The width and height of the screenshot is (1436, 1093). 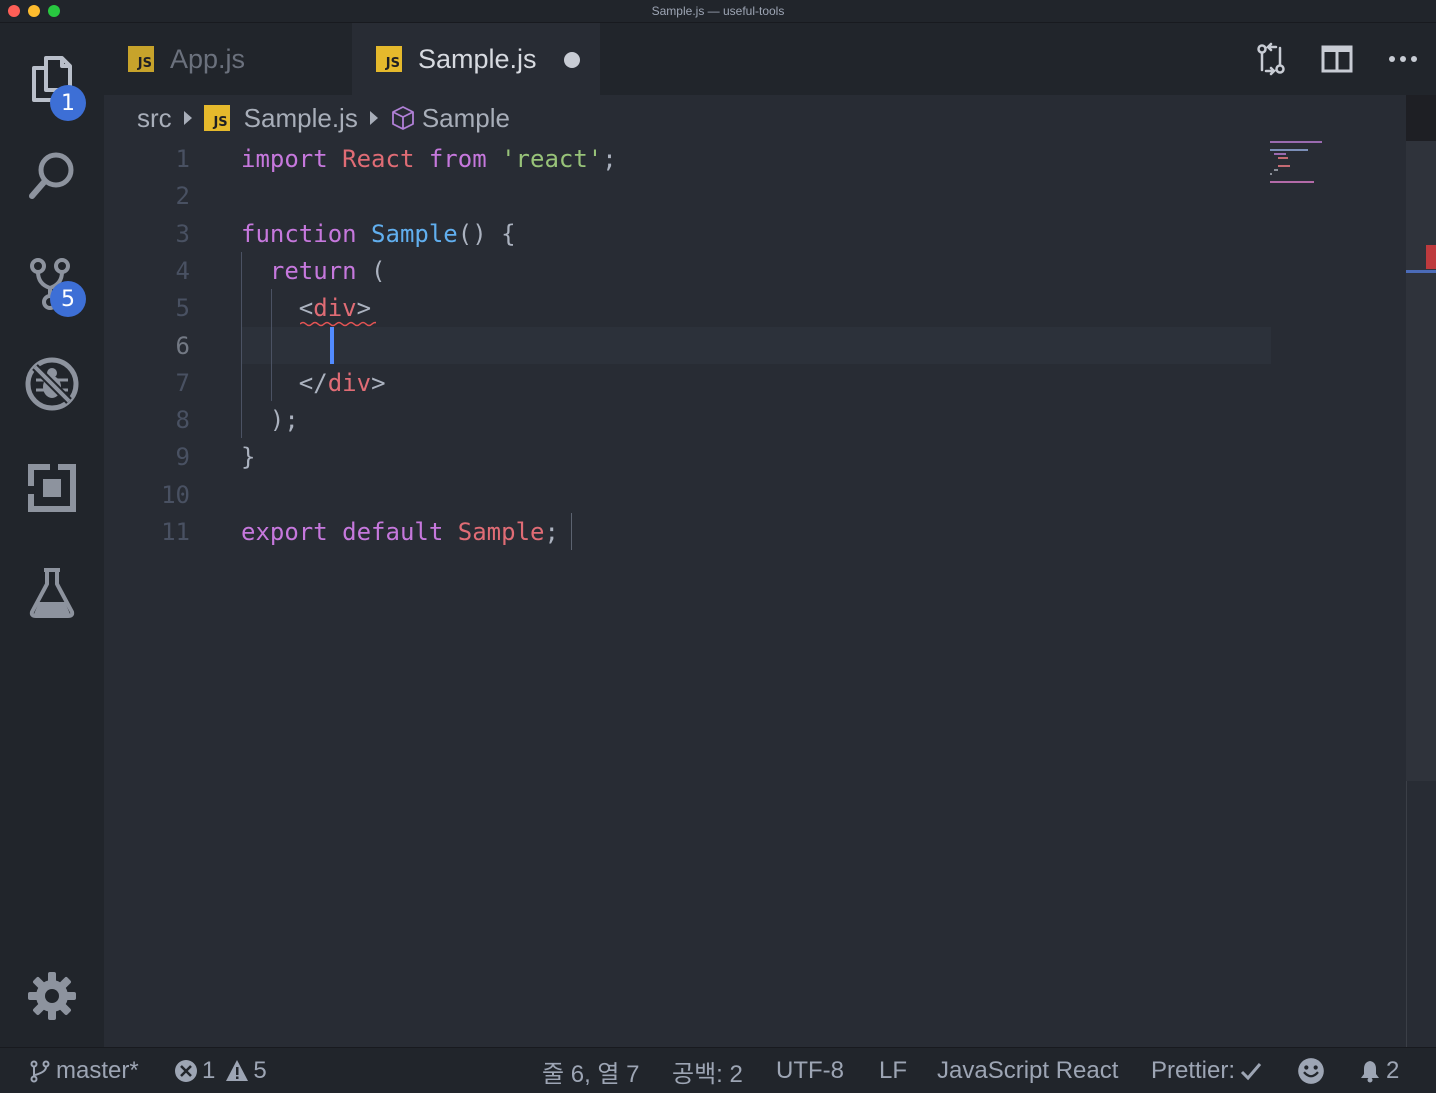 I want to click on scrollbar-error-marker, so click(x=1431, y=257).